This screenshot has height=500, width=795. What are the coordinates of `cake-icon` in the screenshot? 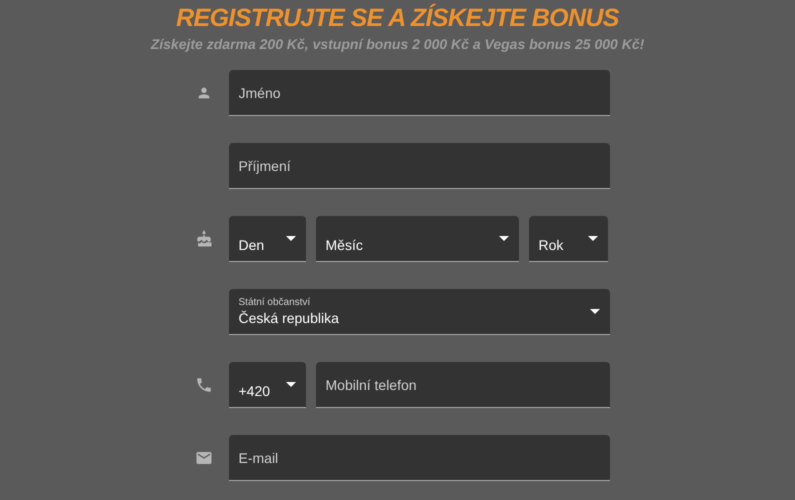 It's located at (203, 239).